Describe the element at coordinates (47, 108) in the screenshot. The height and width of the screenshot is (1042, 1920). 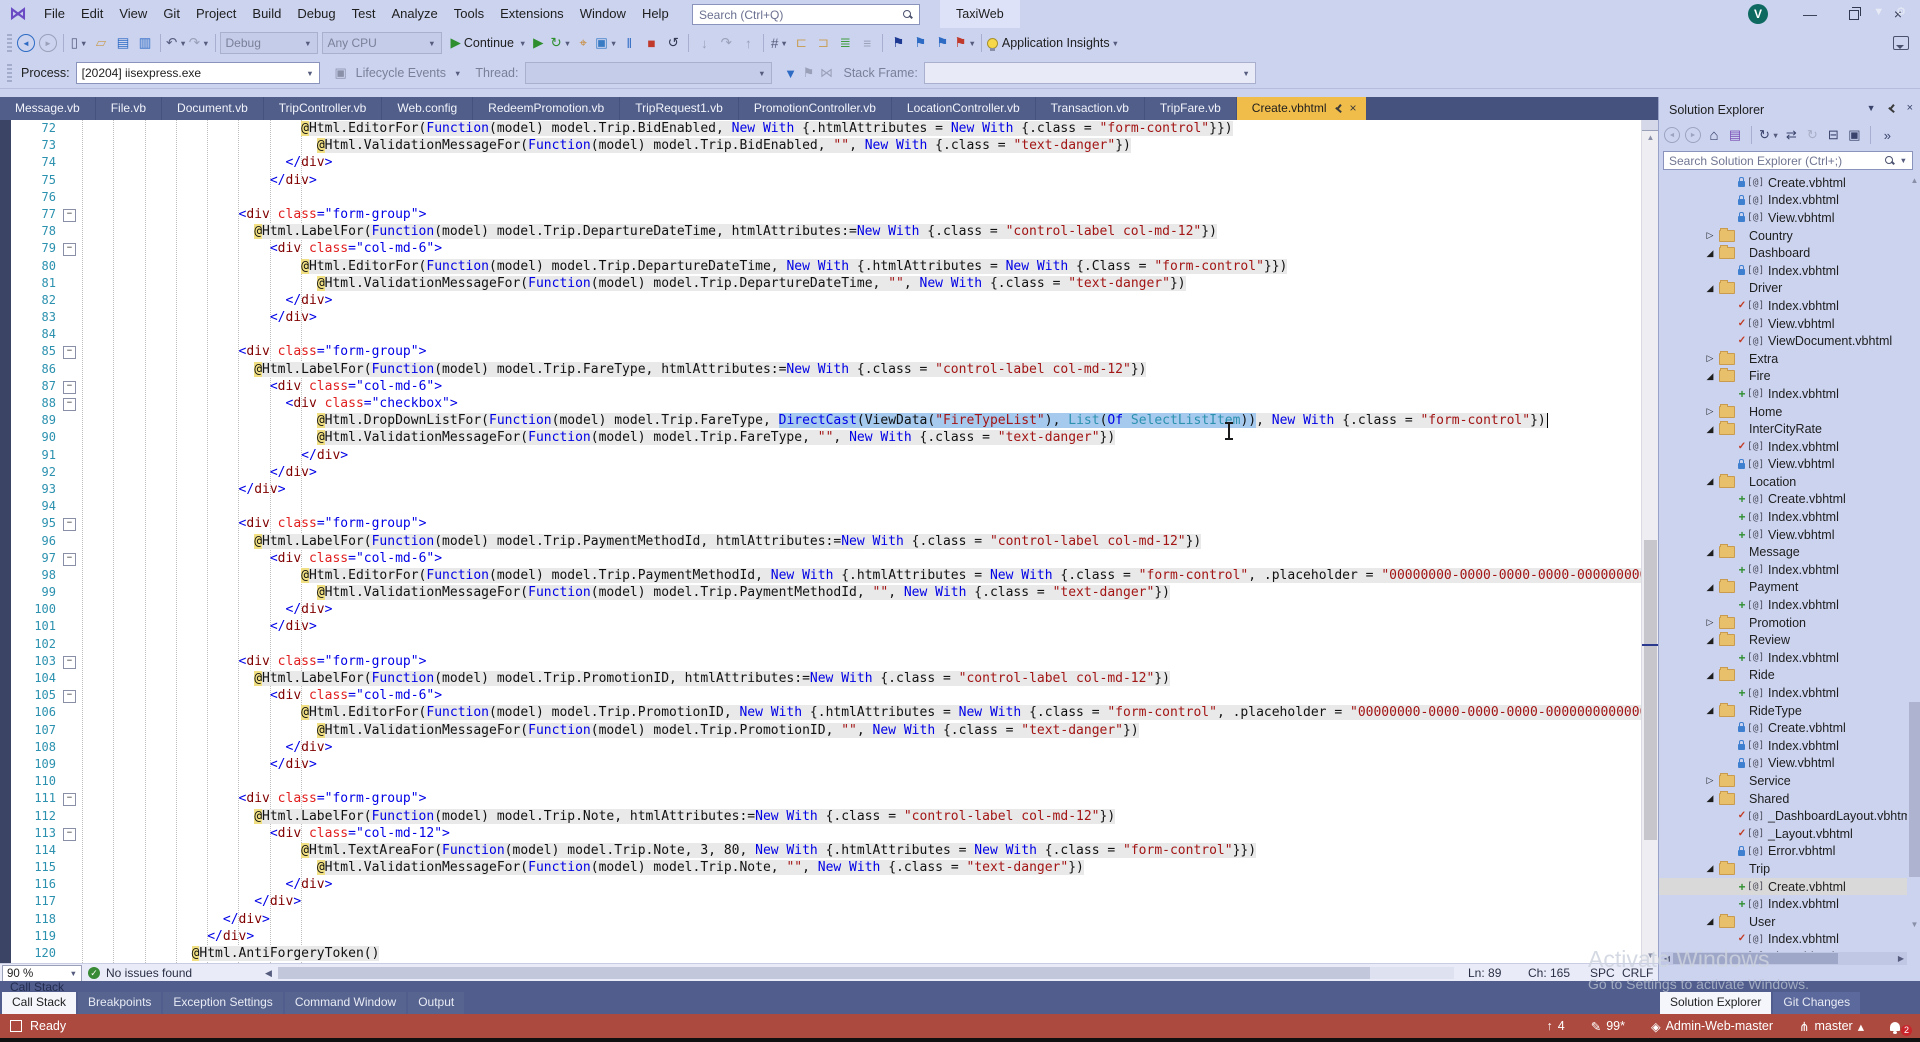
I see `tab-message.vb: Message.vb` at that location.